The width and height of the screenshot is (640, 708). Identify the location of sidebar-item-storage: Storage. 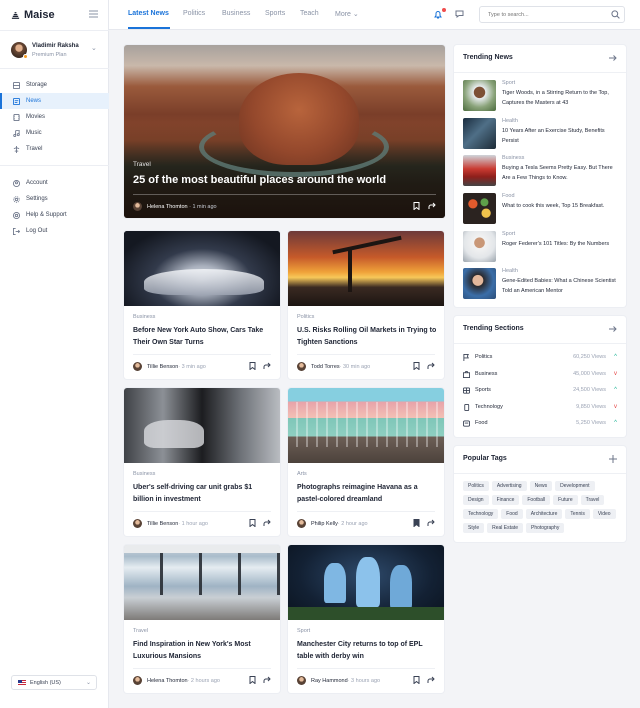
(54, 85).